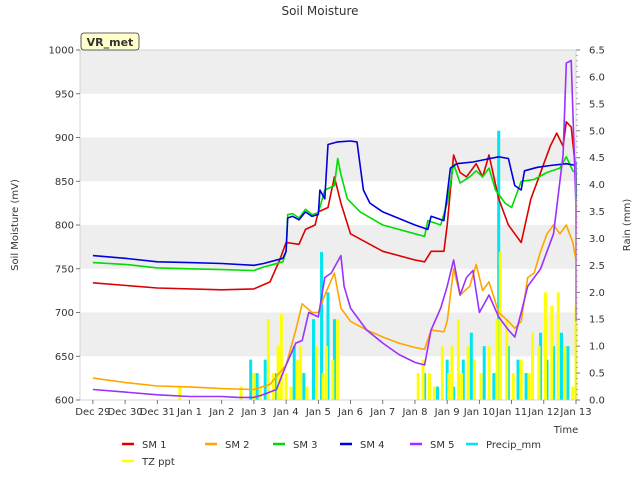 The image size is (640, 480). I want to click on y-right-tick-label: 1.0, so click(597, 347).